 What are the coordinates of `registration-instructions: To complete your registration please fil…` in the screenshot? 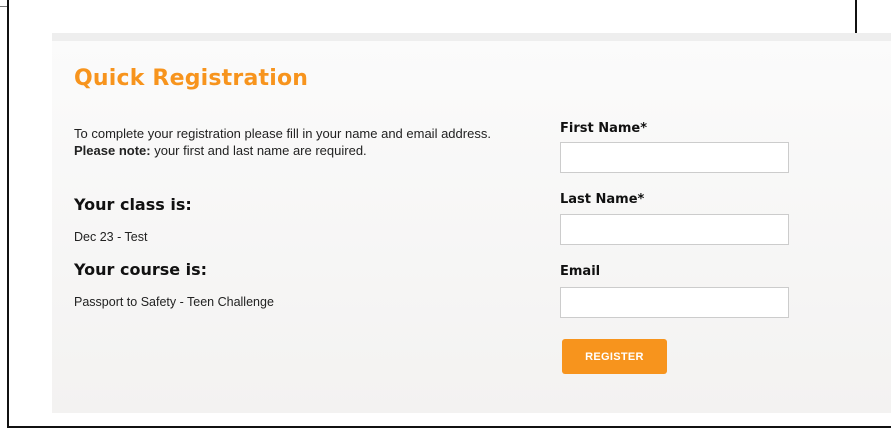 It's located at (294, 142).